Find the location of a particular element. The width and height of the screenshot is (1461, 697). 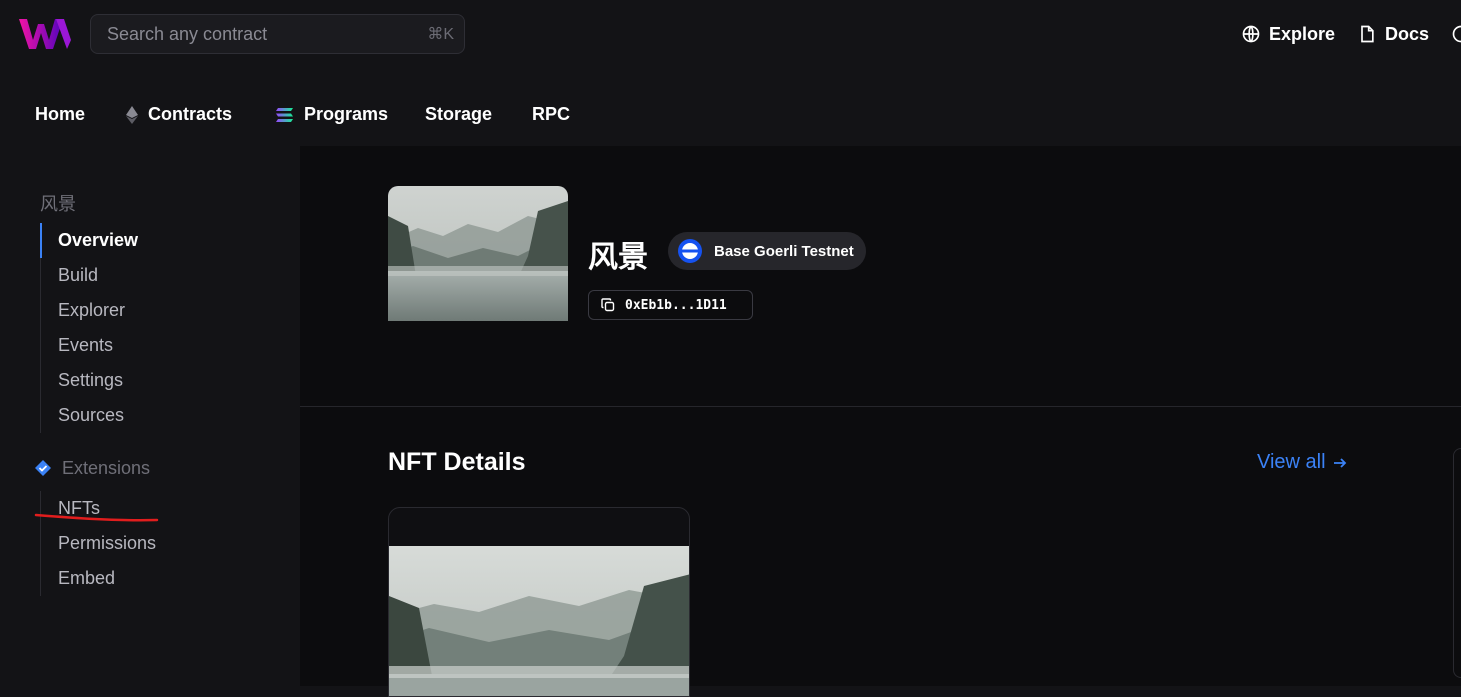

chain-badge: Base Goerli Testnet is located at coordinates (767, 251).